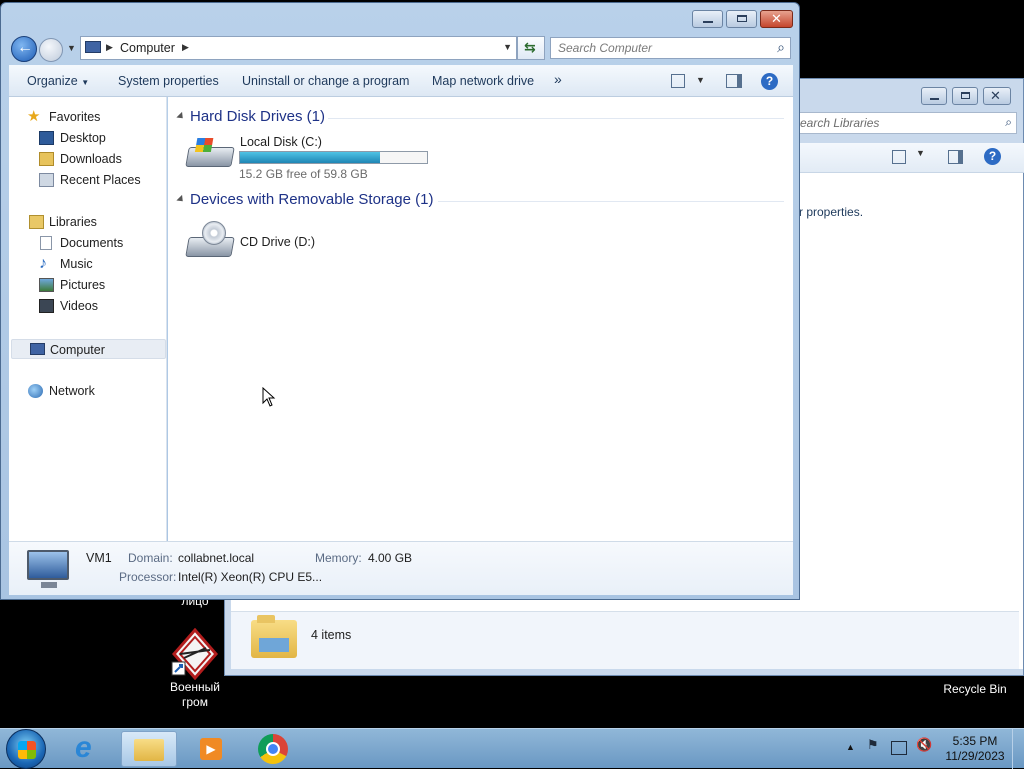 This screenshot has height=769, width=1024. I want to click on taskbar-media-player: ▶, so click(210, 749).